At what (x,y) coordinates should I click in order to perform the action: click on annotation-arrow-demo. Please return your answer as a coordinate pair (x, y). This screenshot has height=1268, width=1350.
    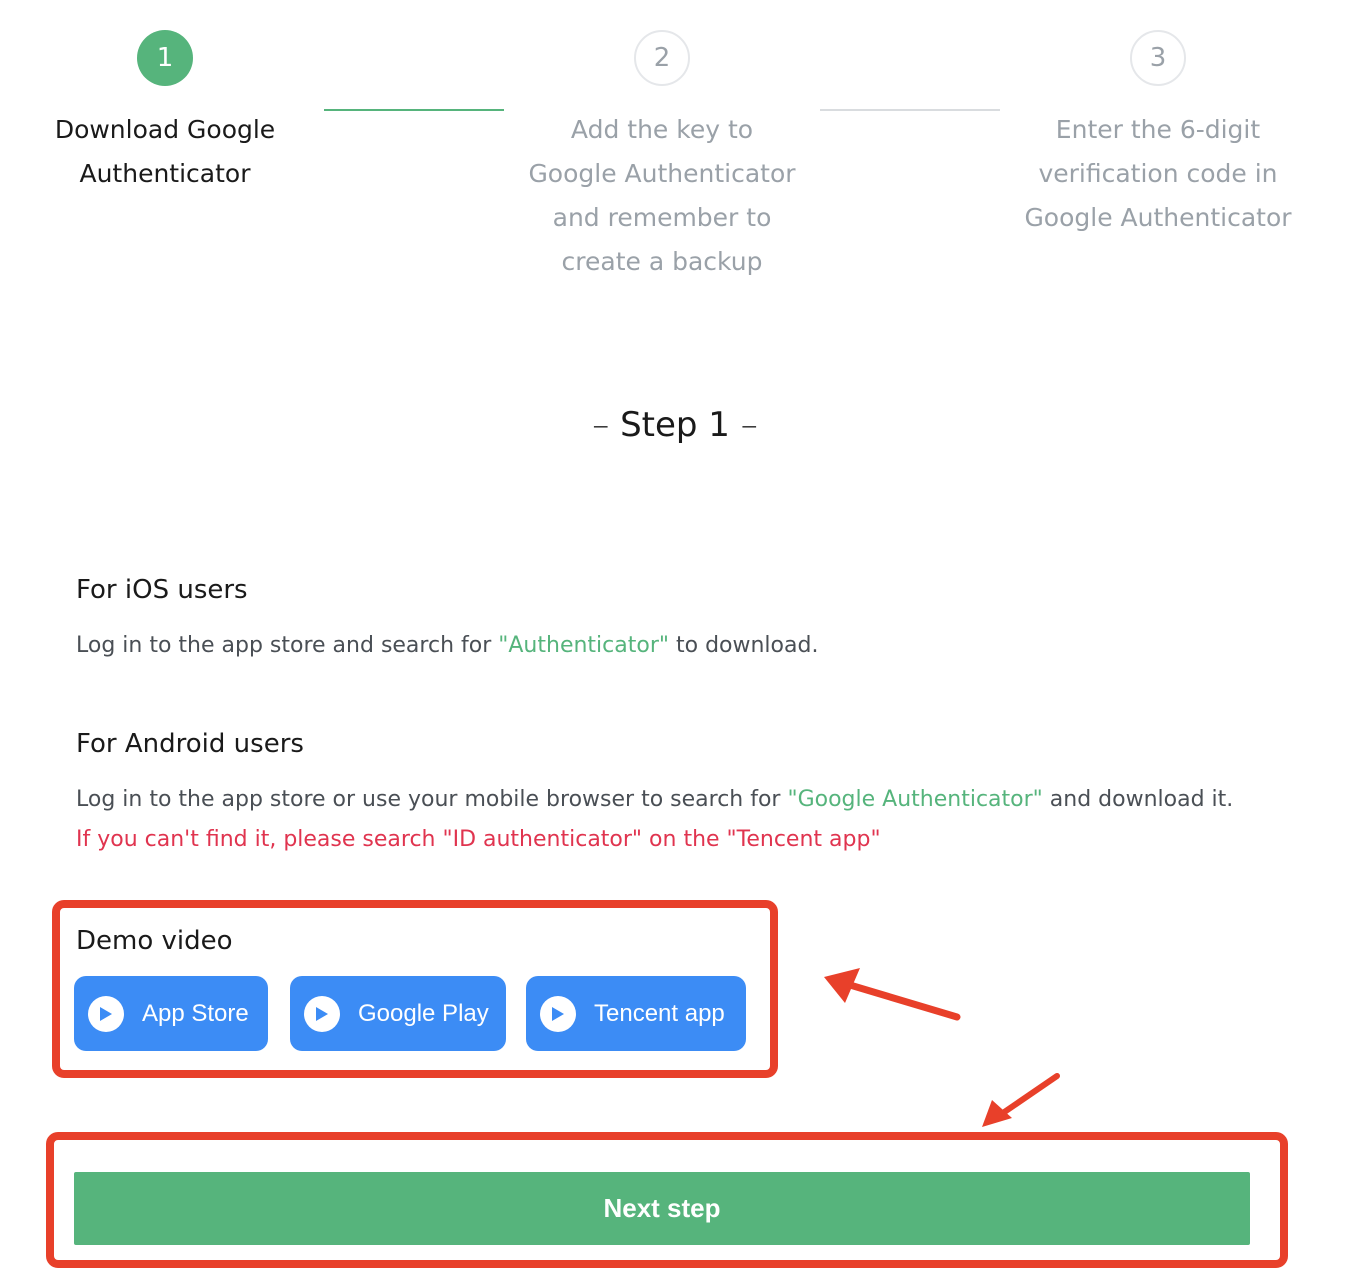
    Looking at the image, I should click on (892, 994).